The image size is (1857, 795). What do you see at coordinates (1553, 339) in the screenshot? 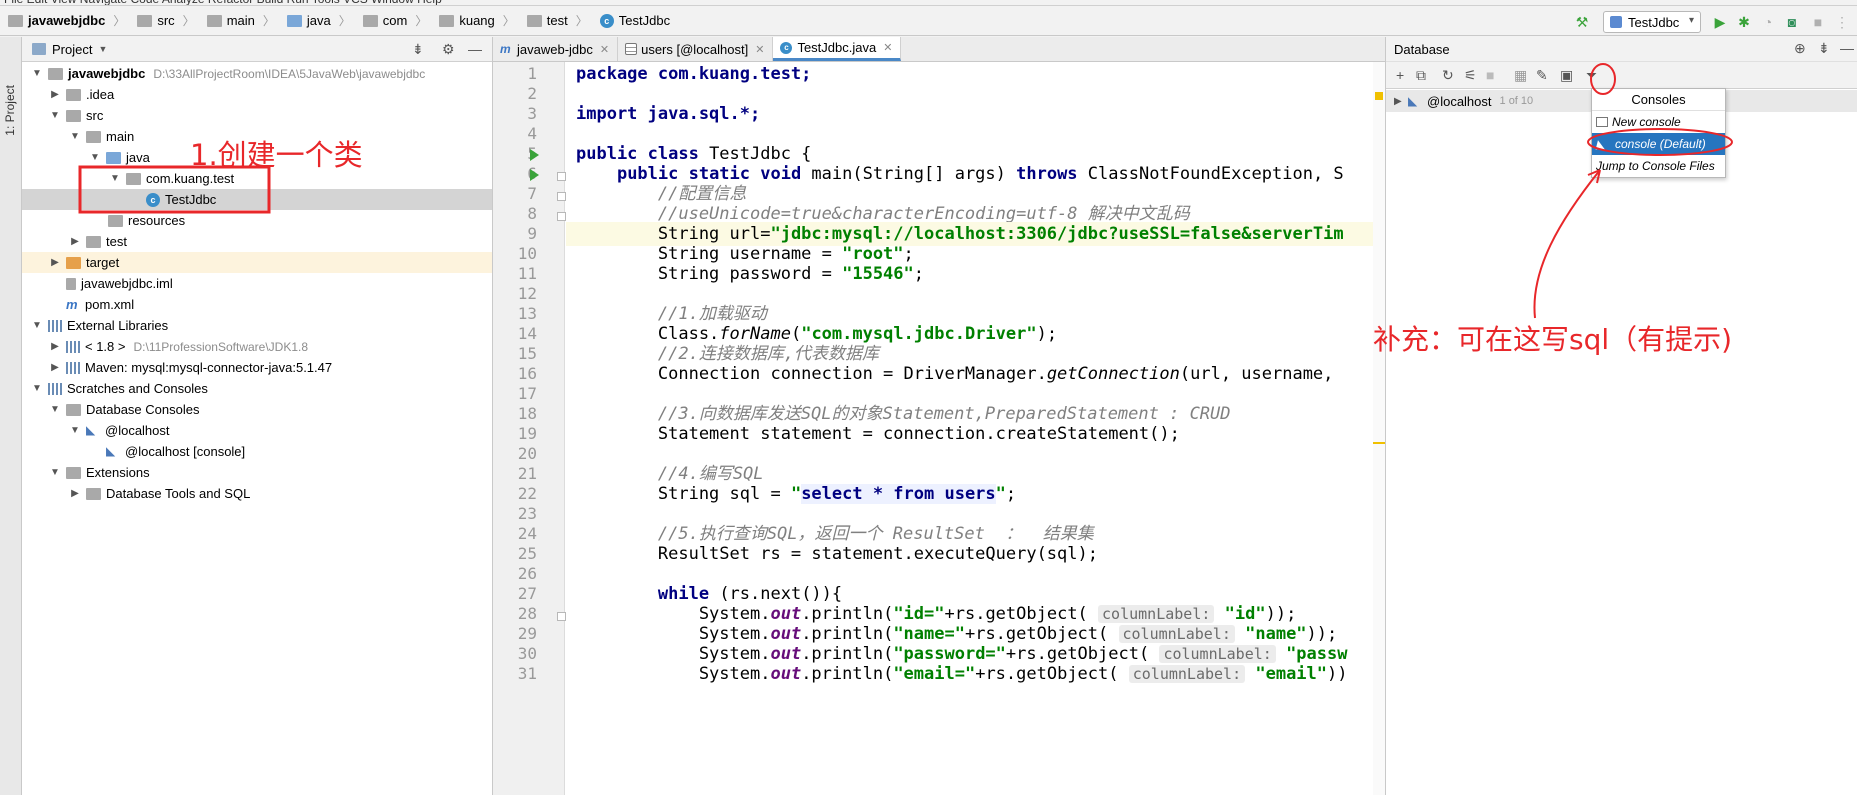
I see `annotation-supplement: 补充：可在这写sql（有提示)` at bounding box center [1553, 339].